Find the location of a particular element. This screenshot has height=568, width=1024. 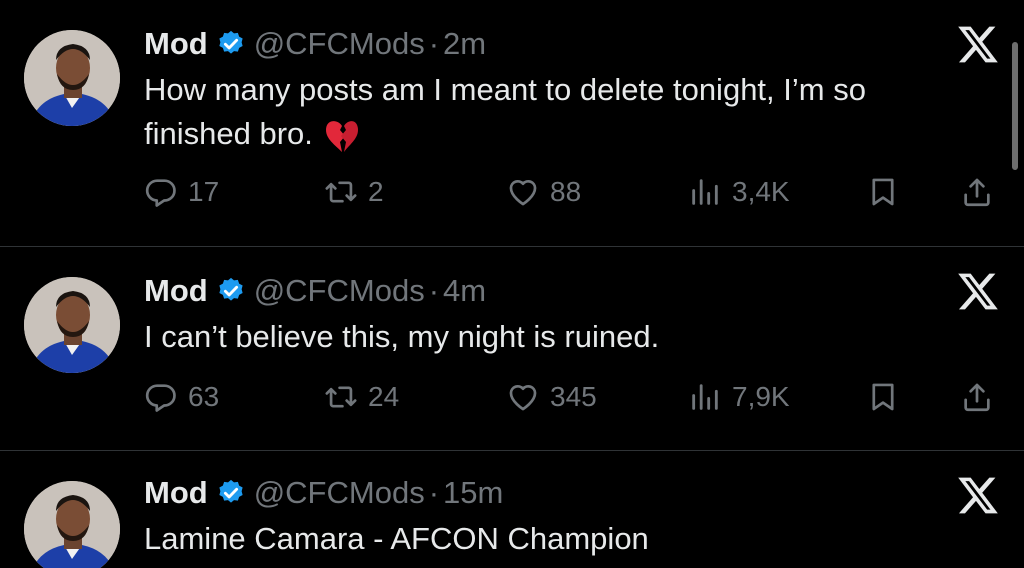

tweet-actions: 63 24 345 7,9K is located at coordinates (574, 397).